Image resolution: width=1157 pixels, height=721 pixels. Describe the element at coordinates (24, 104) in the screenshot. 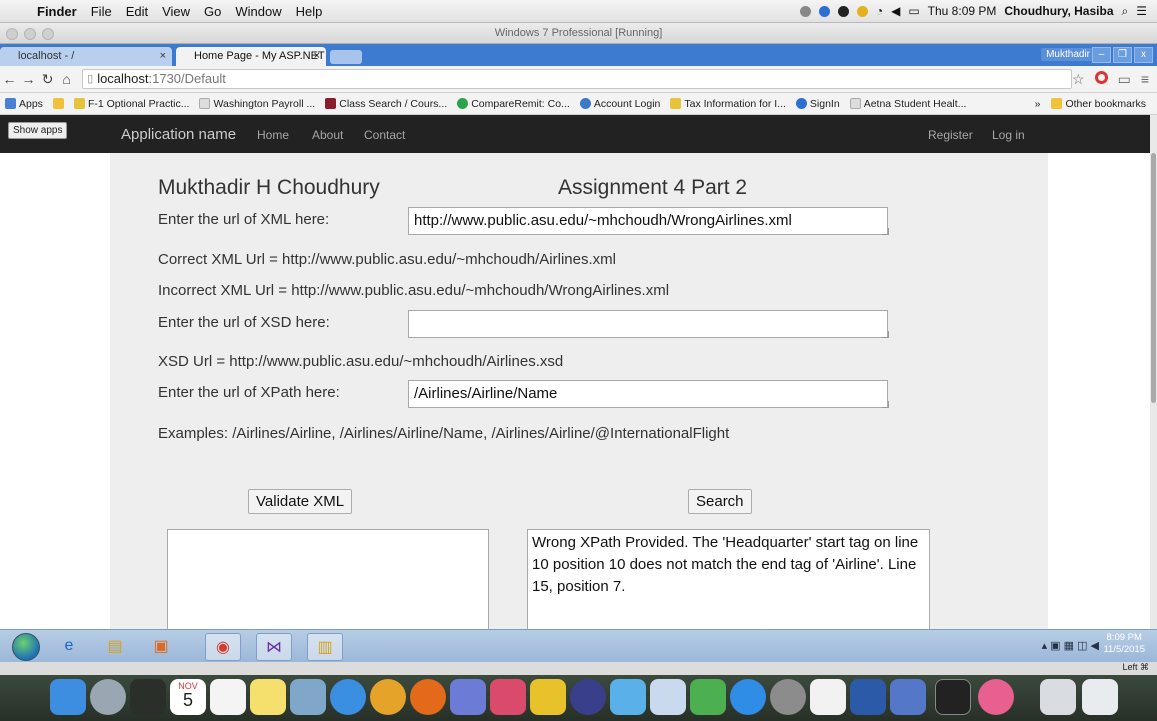

I see `bookmark-apps: Apps` at that location.